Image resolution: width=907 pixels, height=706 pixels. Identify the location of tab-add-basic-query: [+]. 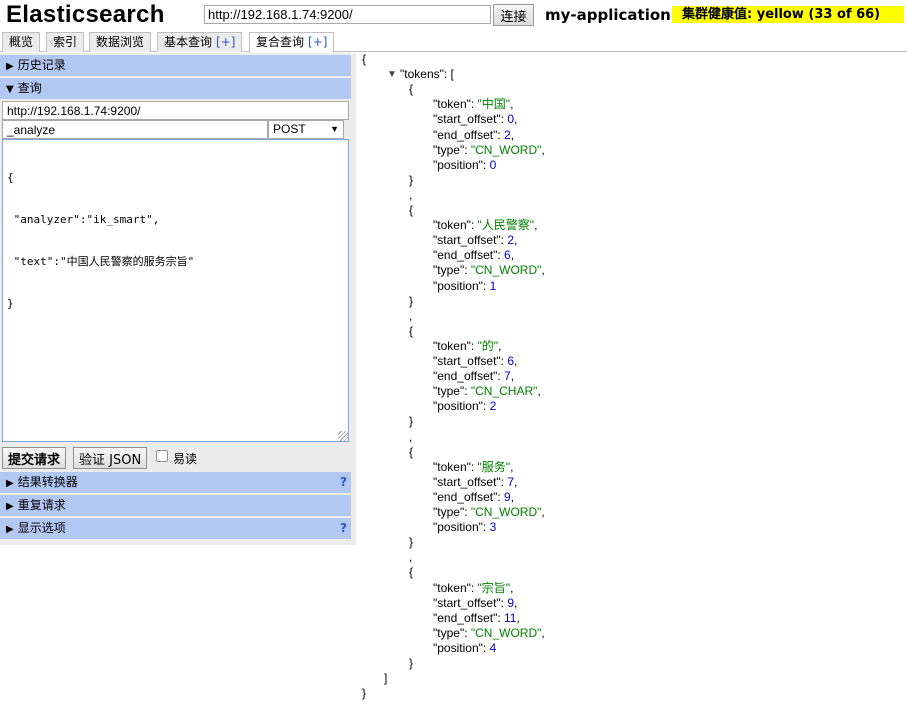
(225, 42).